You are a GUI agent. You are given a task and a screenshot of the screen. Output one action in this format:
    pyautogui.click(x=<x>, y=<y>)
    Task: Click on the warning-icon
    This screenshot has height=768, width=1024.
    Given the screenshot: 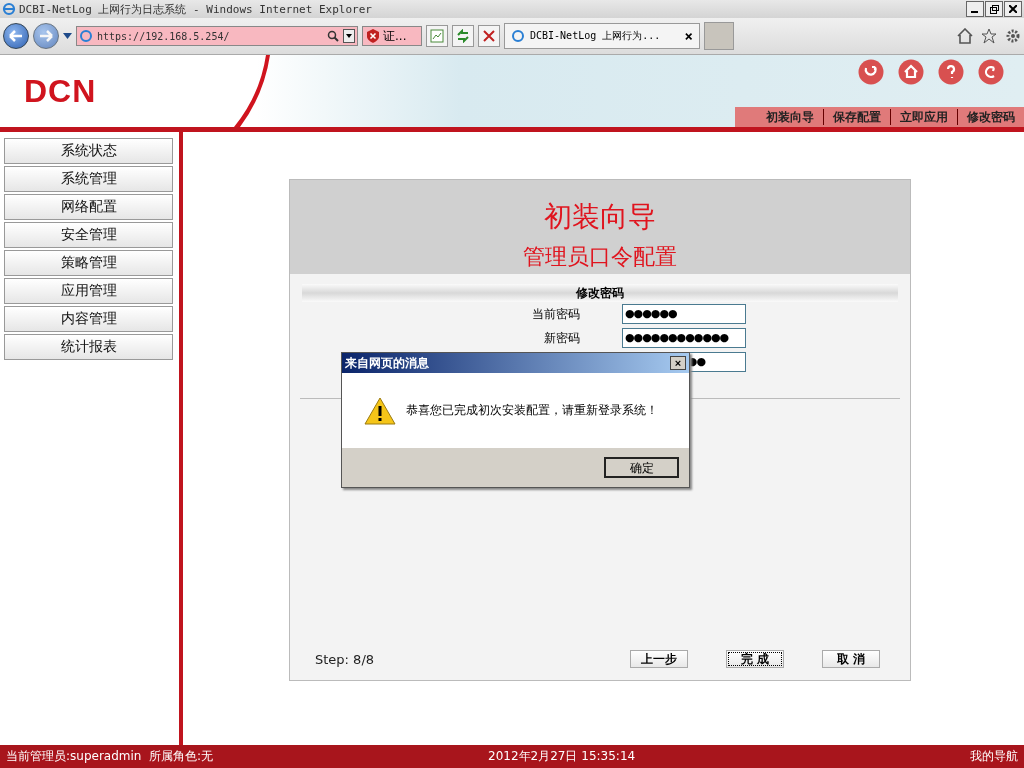 What is the action you would take?
    pyautogui.click(x=380, y=410)
    